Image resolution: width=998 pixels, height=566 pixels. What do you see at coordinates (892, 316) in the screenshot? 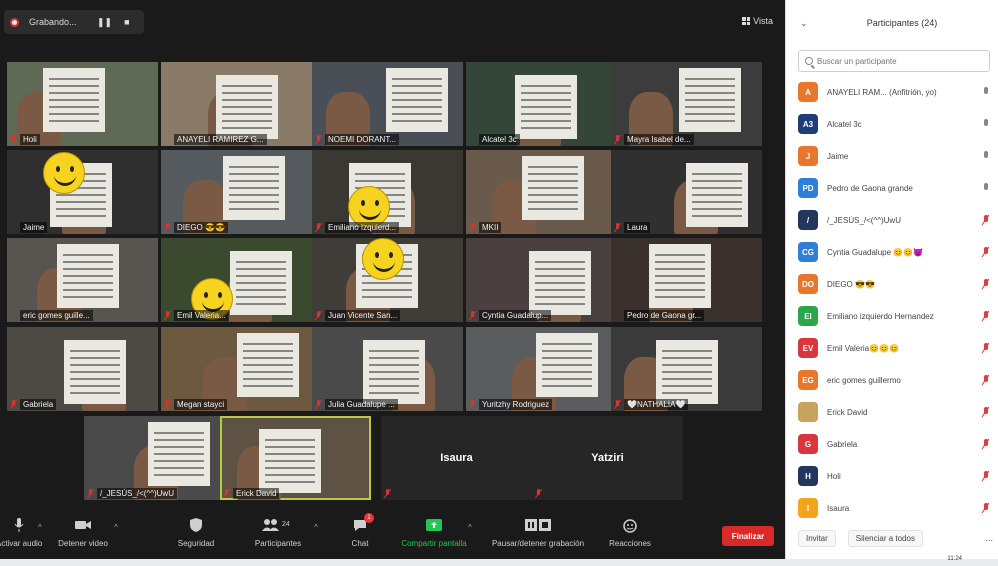
I see `participant-row: EI Emiliano izquierdo Hernandez` at bounding box center [892, 316].